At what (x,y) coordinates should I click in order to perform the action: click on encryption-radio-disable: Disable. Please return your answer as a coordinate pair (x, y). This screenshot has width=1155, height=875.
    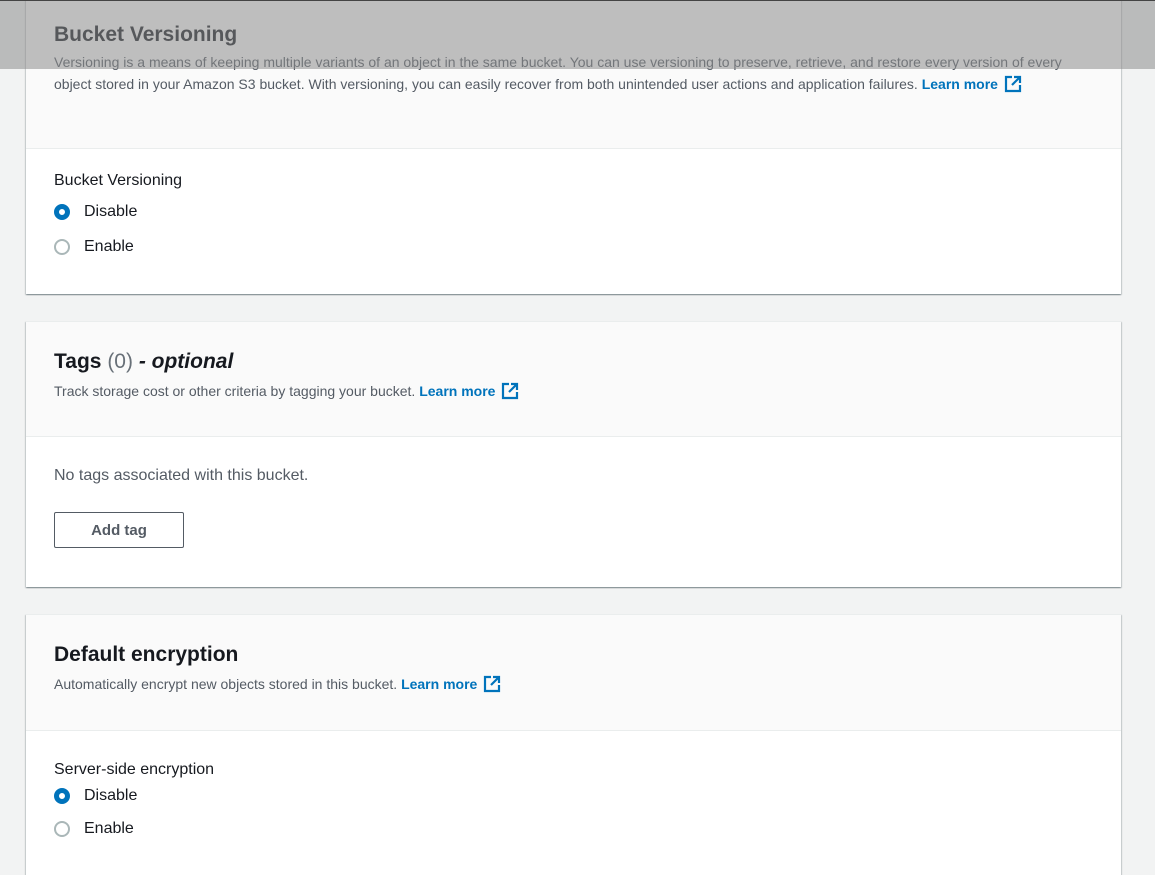
    Looking at the image, I should click on (573, 795).